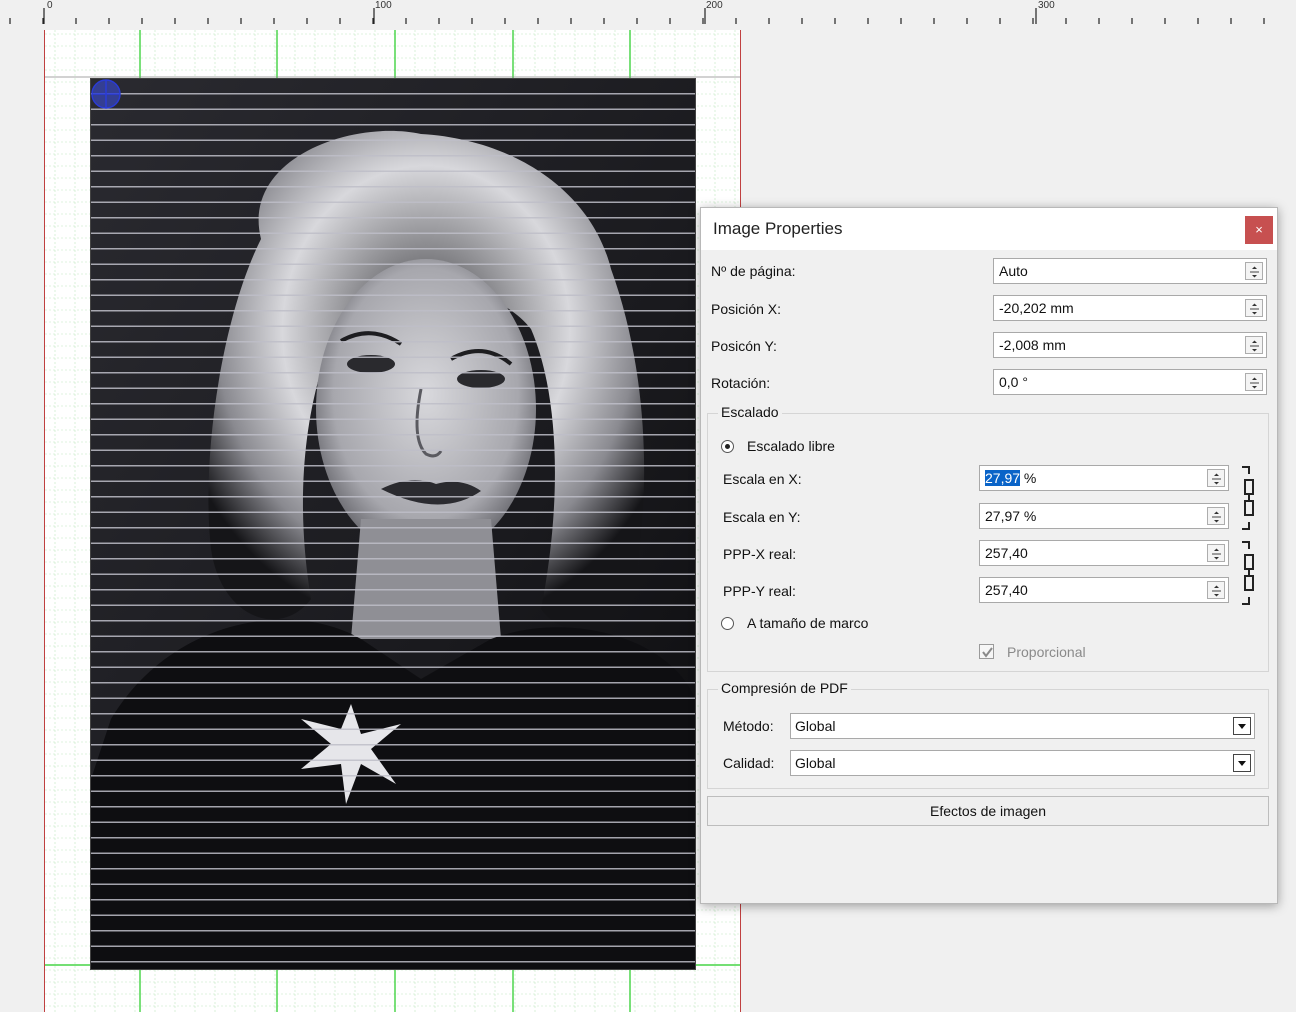 This screenshot has height=1012, width=1296. I want to click on position-y-field: -2,008 mm, so click(1130, 345).